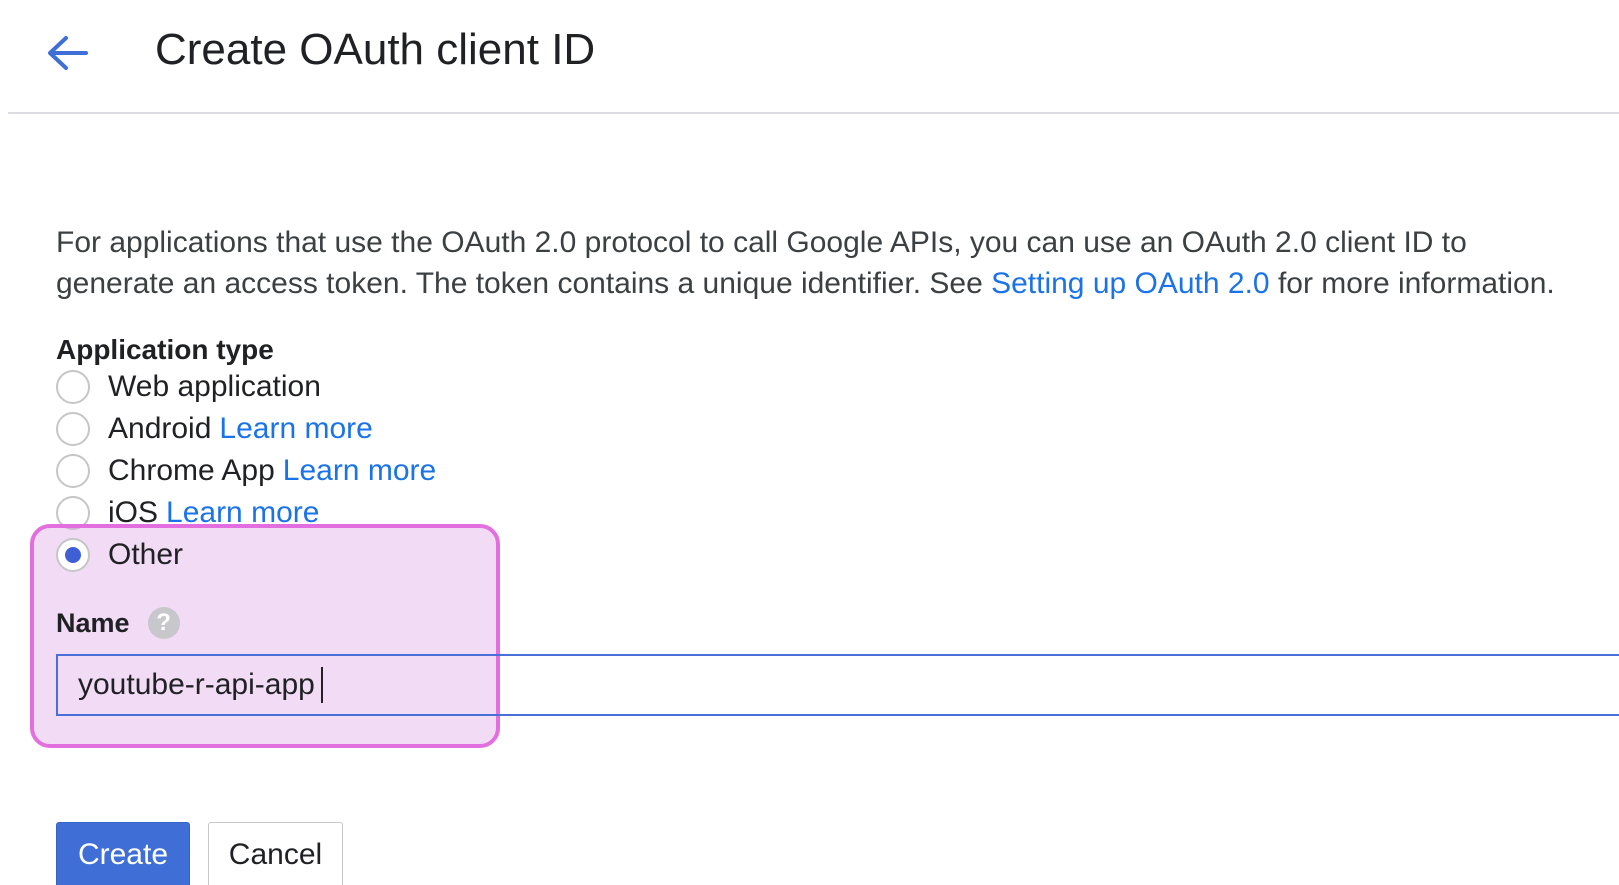 The image size is (1619, 885). What do you see at coordinates (123, 853) in the screenshot?
I see `create-button: Create` at bounding box center [123, 853].